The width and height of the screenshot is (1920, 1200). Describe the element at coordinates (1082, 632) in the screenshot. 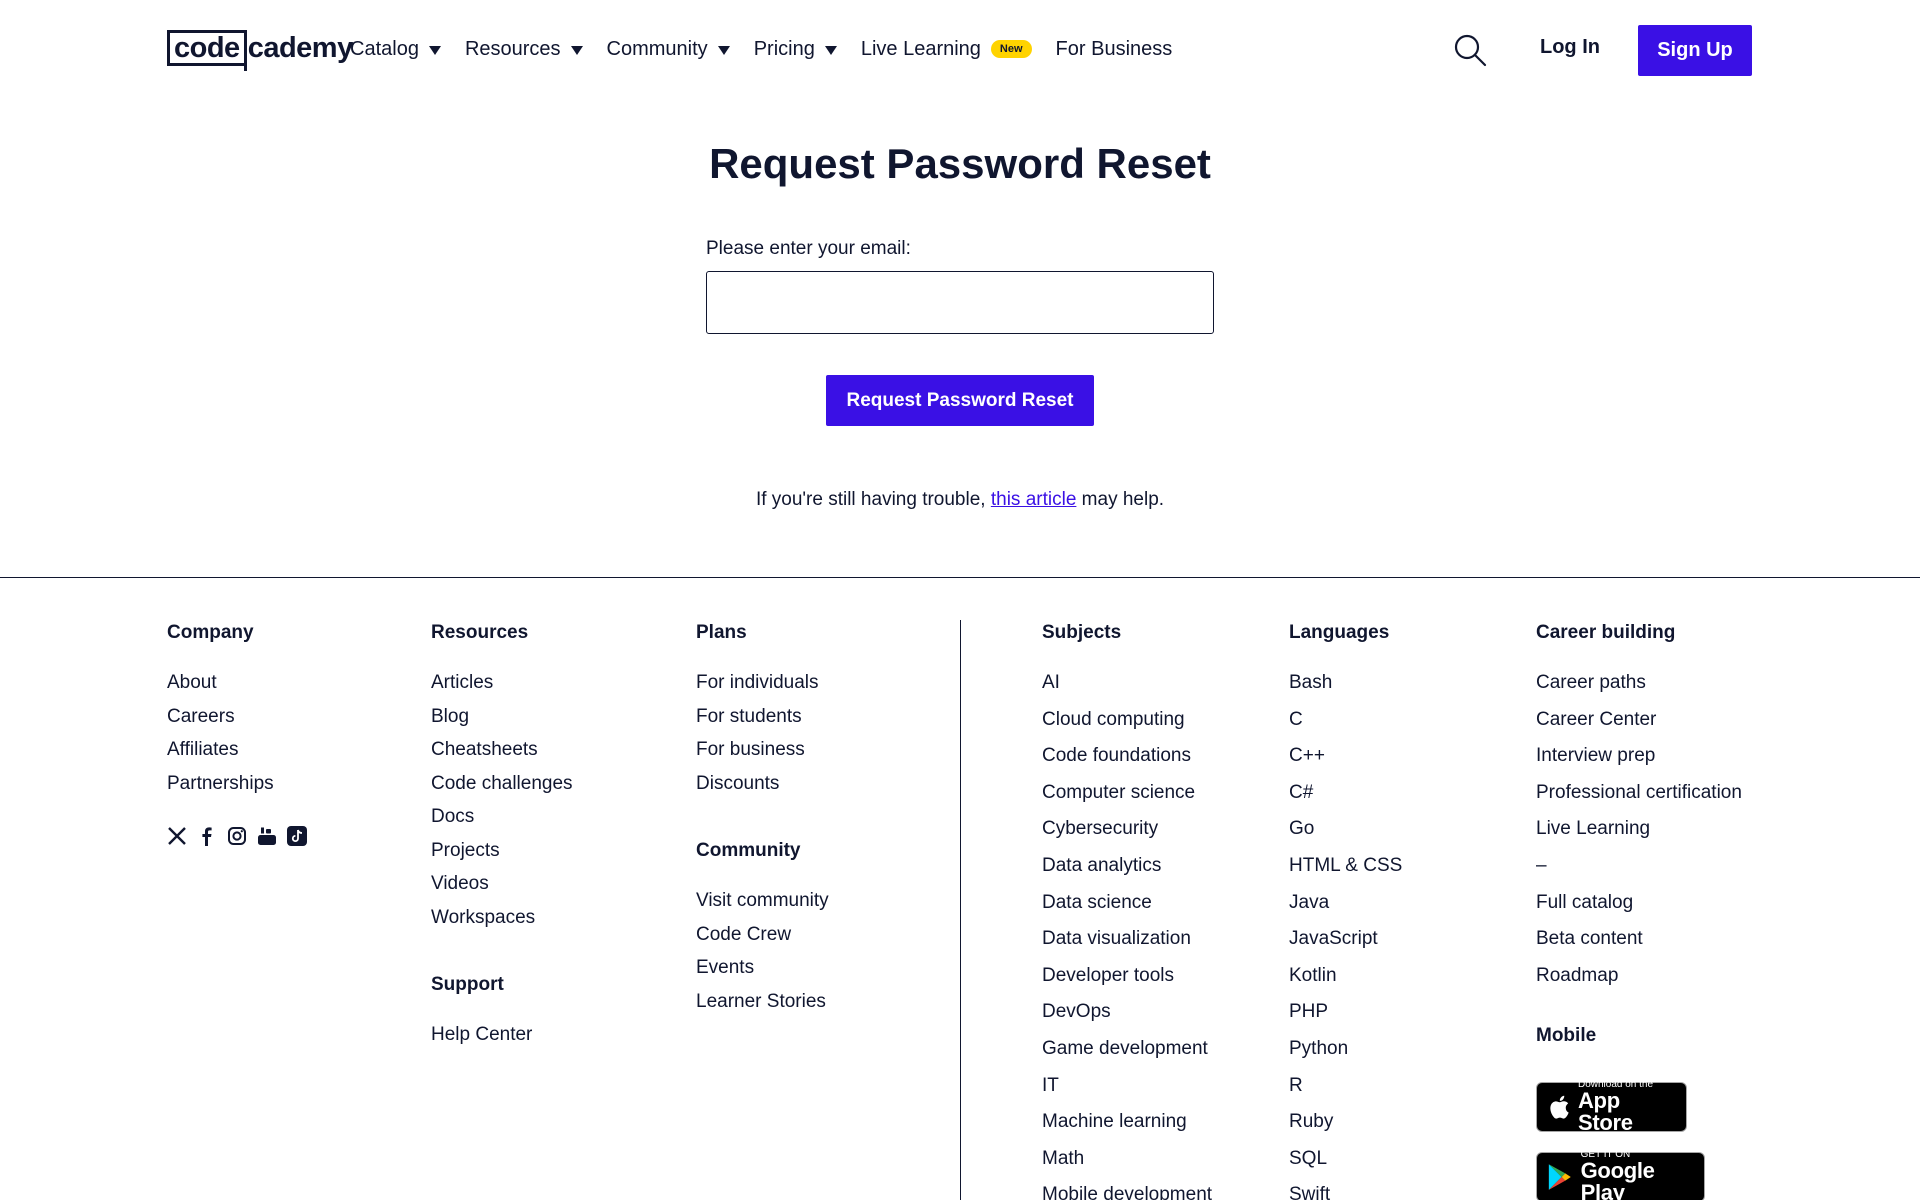

I see `footer-heading: Subjects` at that location.